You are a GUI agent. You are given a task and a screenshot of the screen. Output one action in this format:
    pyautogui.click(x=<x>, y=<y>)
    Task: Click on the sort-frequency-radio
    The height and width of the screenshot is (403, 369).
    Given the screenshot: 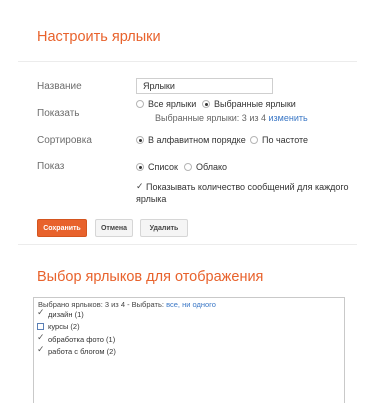 What is the action you would take?
    pyautogui.click(x=254, y=140)
    